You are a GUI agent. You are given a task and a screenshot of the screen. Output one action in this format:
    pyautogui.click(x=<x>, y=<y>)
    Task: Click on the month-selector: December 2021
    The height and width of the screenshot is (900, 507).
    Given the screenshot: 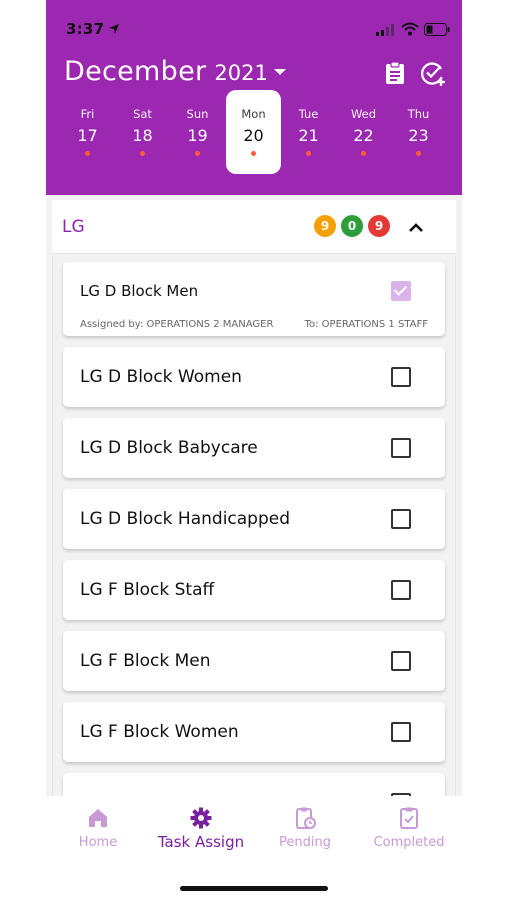 What is the action you would take?
    pyautogui.click(x=175, y=74)
    